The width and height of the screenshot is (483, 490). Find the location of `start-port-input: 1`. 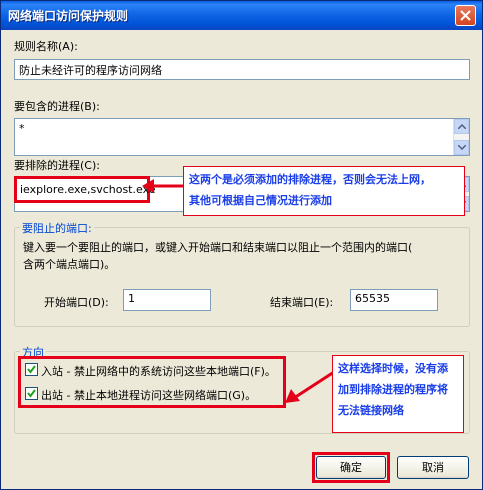

start-port-input: 1 is located at coordinates (167, 300).